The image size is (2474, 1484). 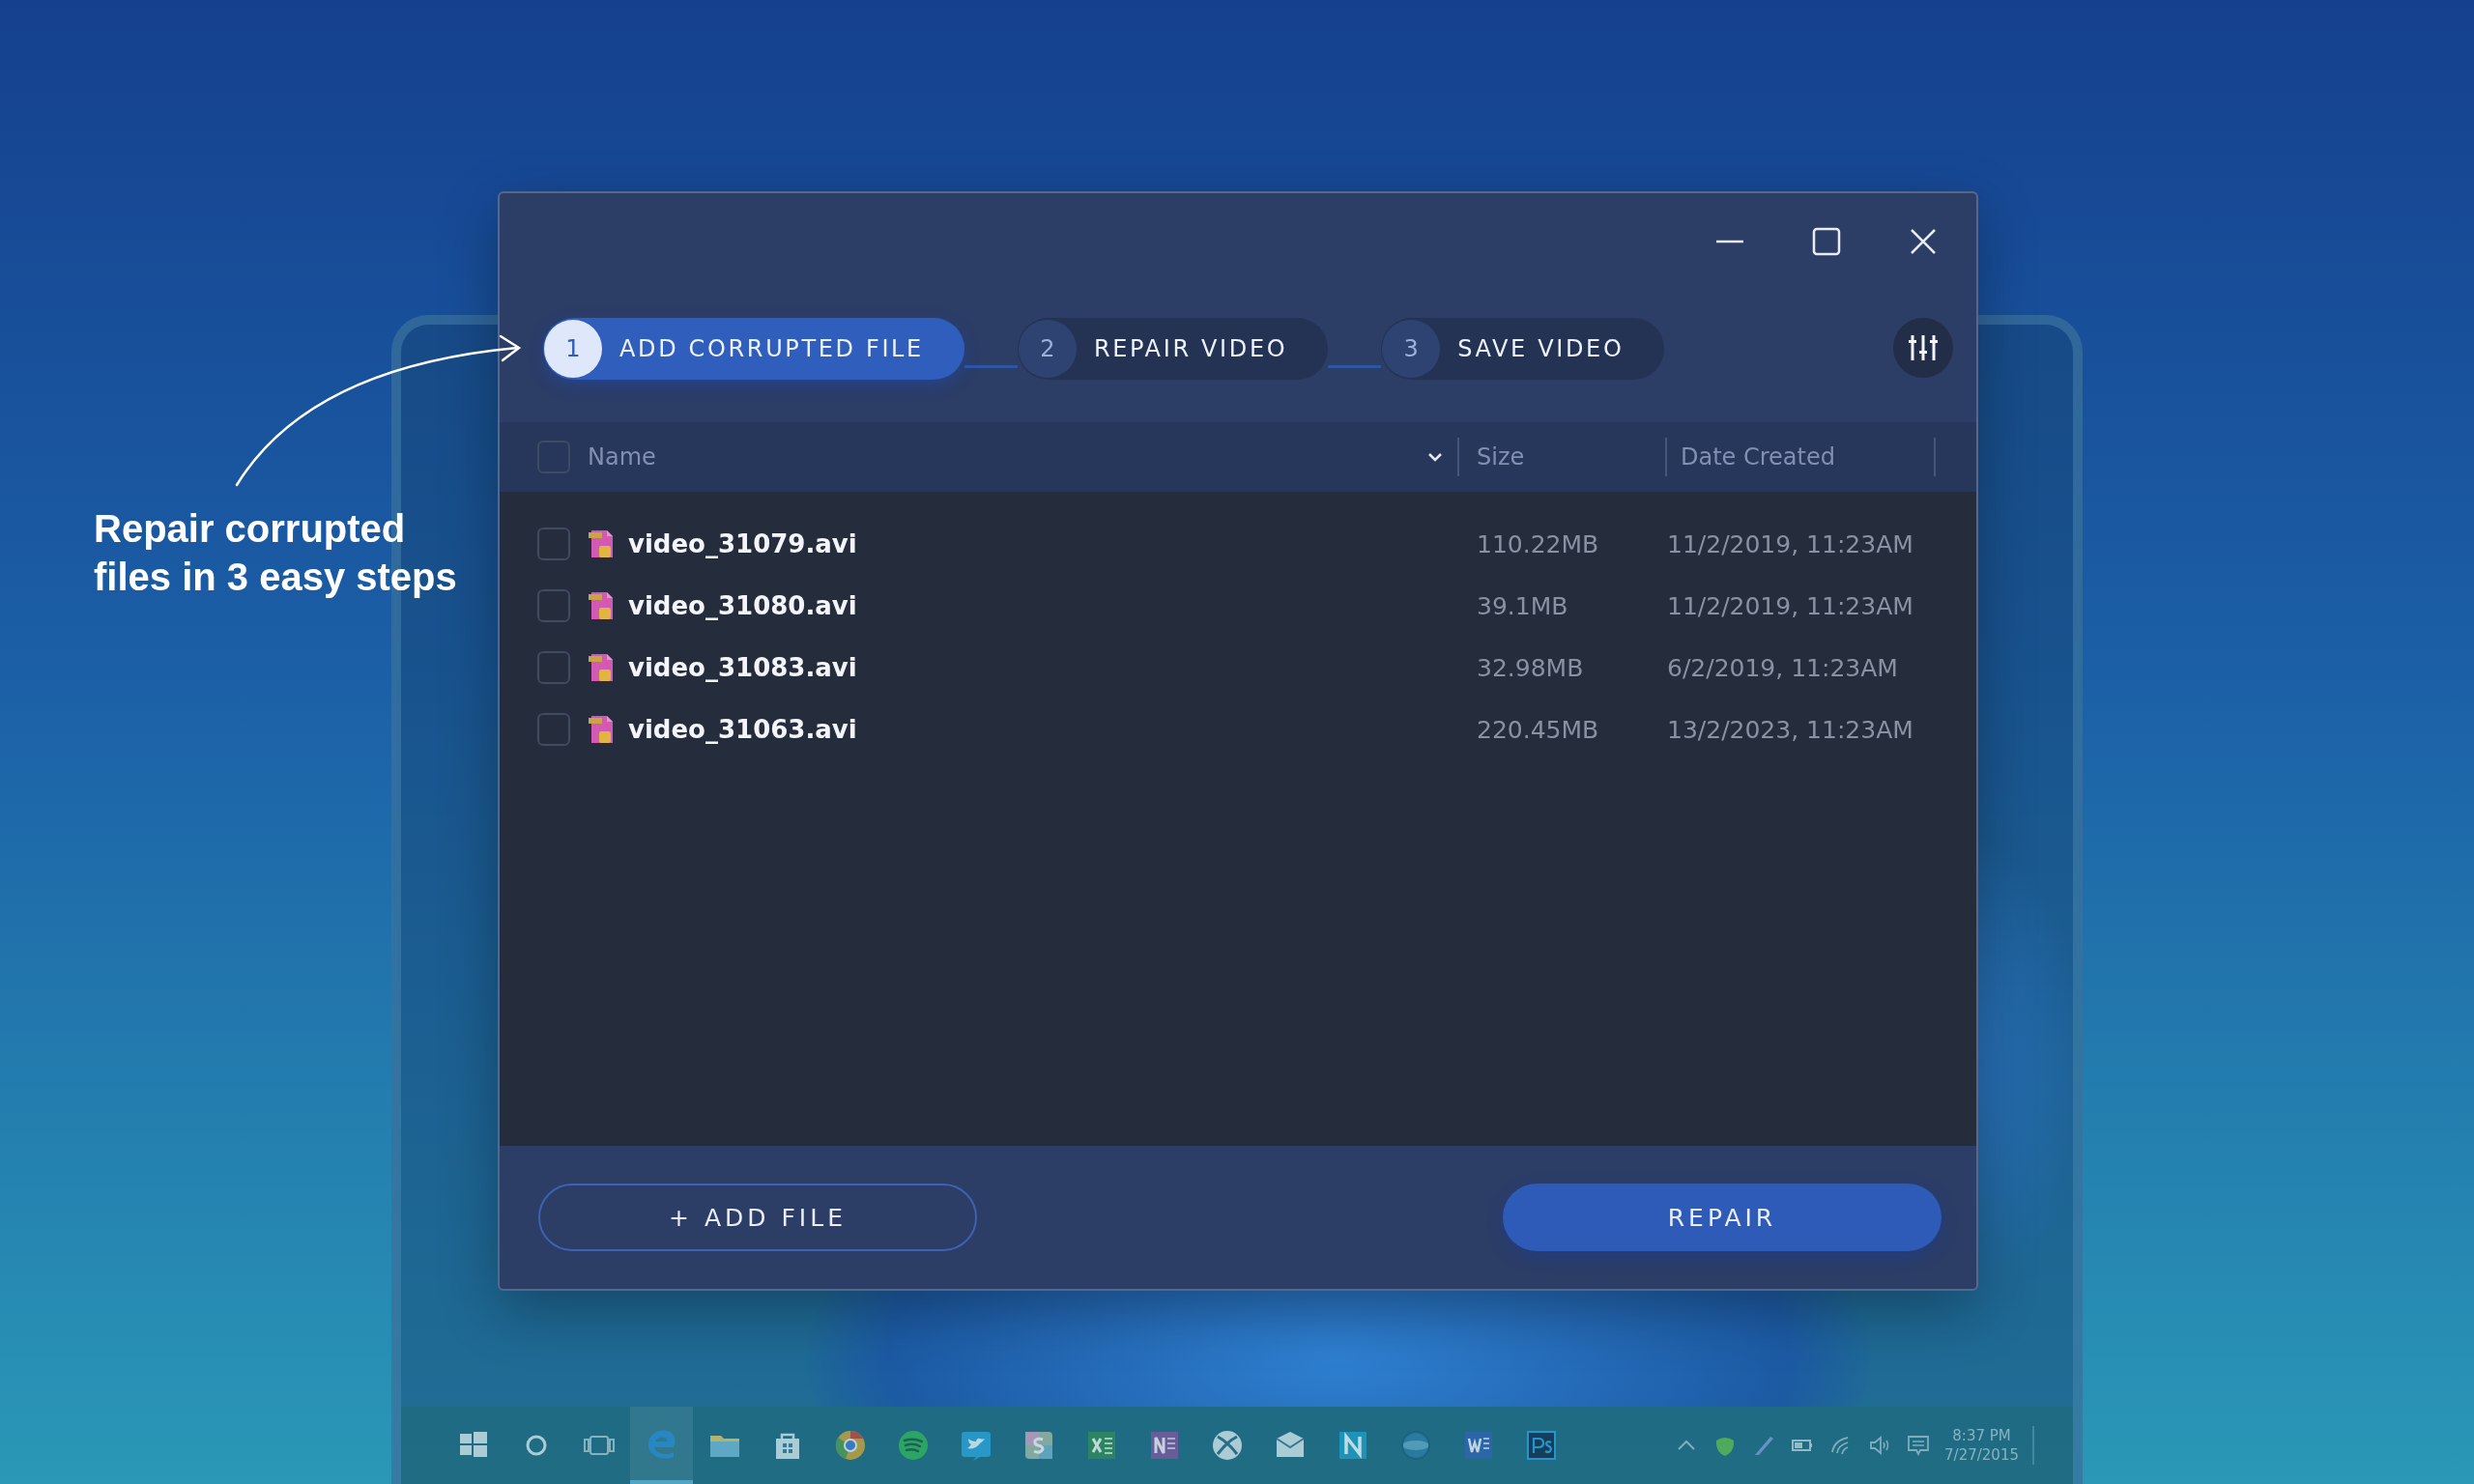 What do you see at coordinates (1790, 730) in the screenshot?
I see `file-date: 13/2/2023, 11:23AM` at bounding box center [1790, 730].